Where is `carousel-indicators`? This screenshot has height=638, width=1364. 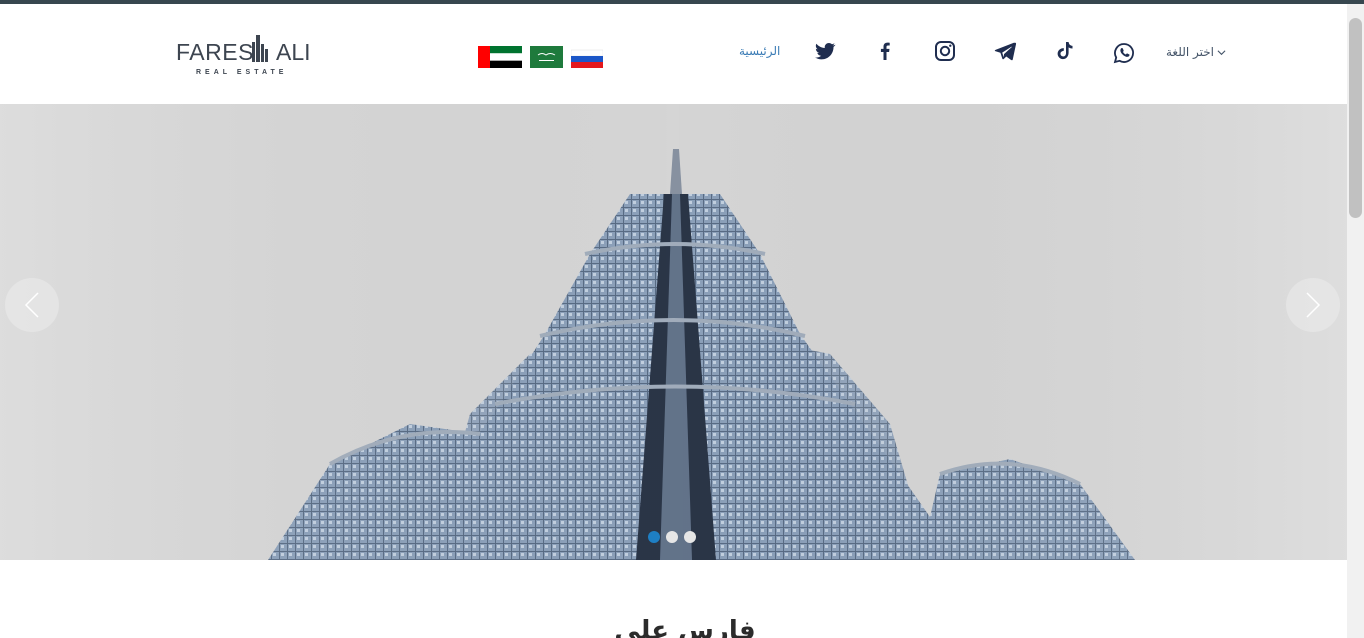
carousel-indicators is located at coordinates (672, 537).